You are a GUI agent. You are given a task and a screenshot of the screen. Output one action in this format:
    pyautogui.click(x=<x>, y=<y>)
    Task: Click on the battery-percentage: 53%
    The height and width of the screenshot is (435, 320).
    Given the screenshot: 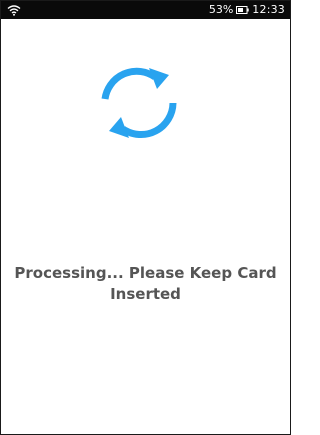 What is the action you would take?
    pyautogui.click(x=221, y=9)
    